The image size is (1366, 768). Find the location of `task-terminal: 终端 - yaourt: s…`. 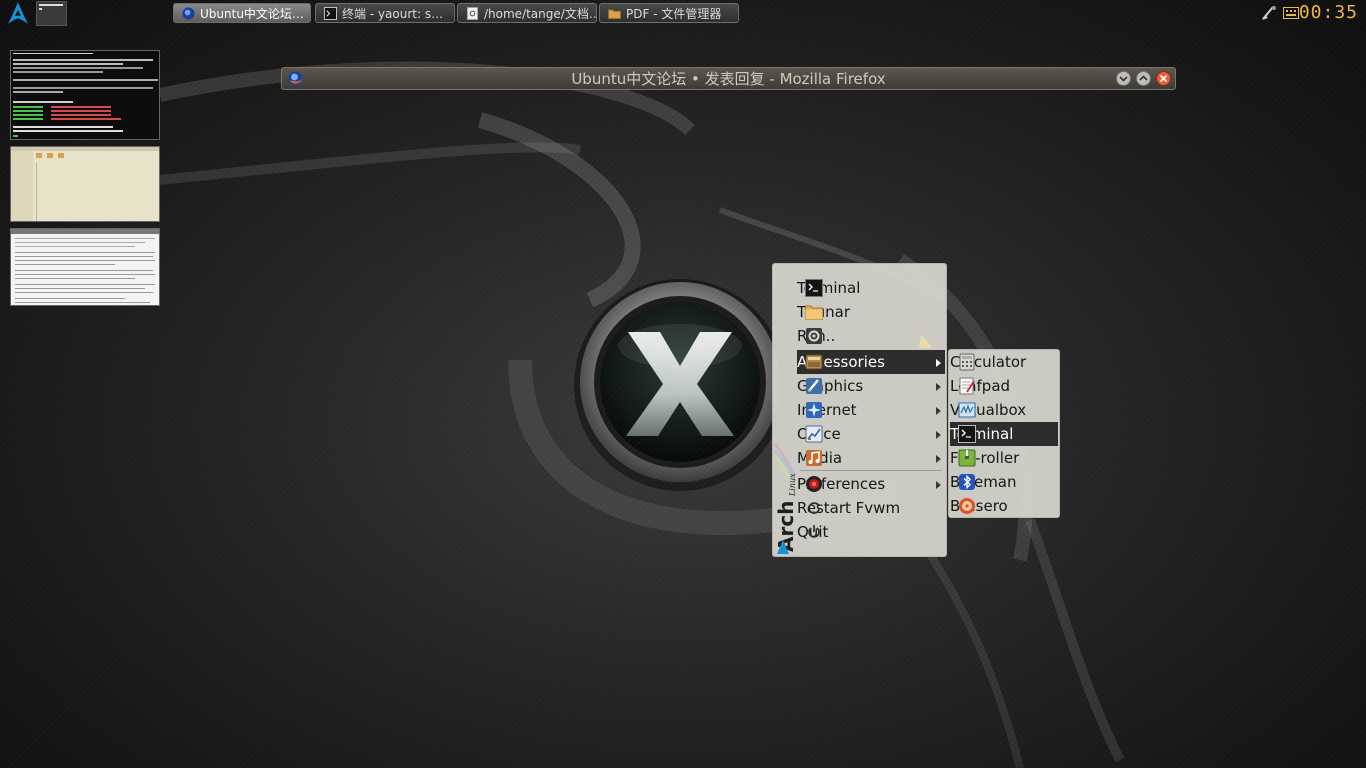

task-terminal: 终端 - yaourt: s… is located at coordinates (385, 13).